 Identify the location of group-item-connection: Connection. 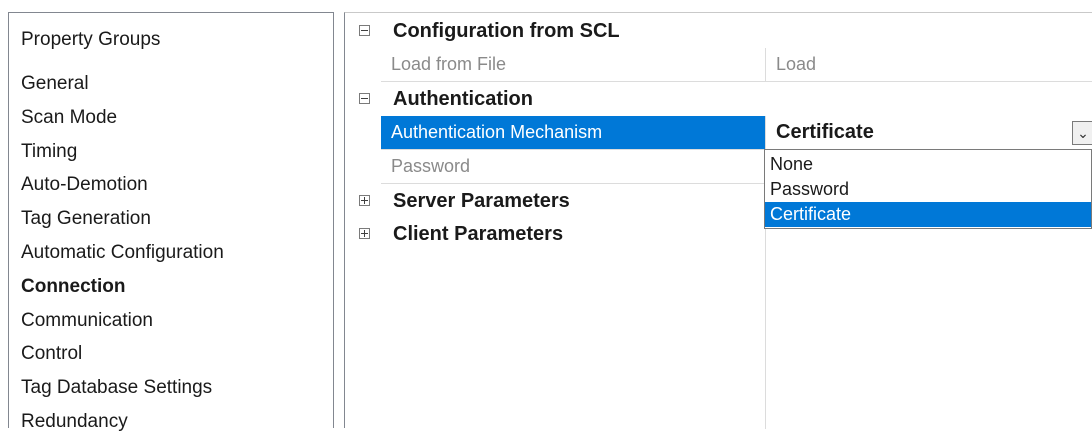
(122, 287).